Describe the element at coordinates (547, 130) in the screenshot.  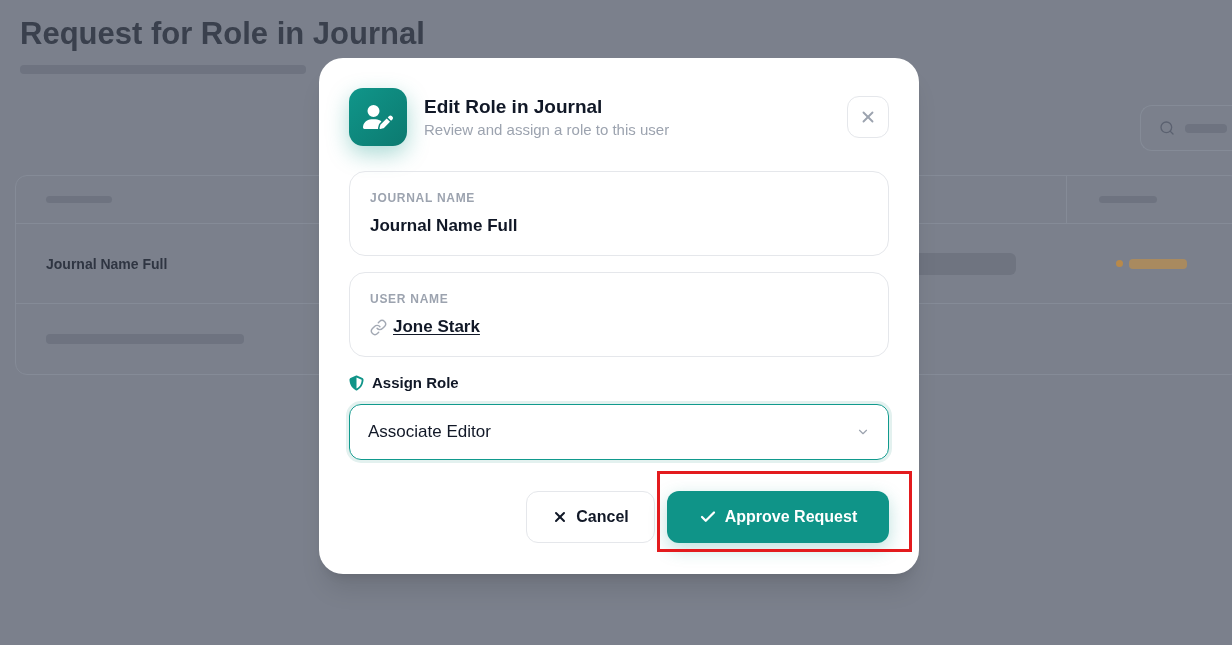
I see `dialog-subtitle: Review and assign a role to this user` at that location.